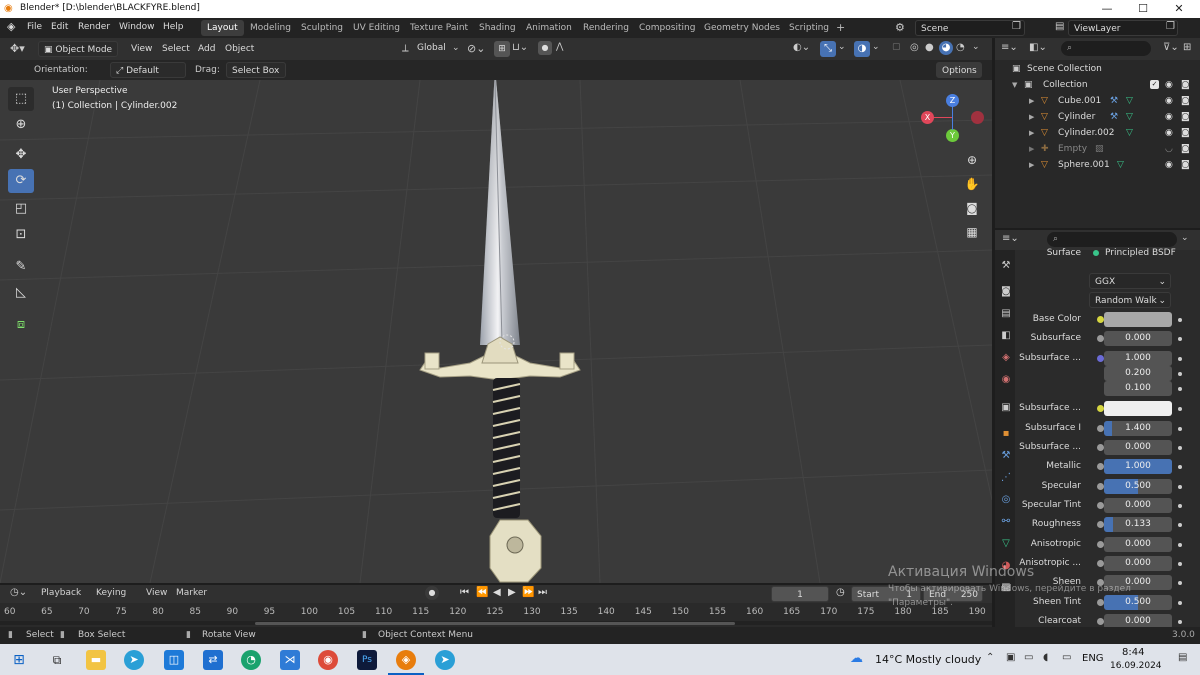  I want to click on notification-icon: ▤, so click(1182, 657).